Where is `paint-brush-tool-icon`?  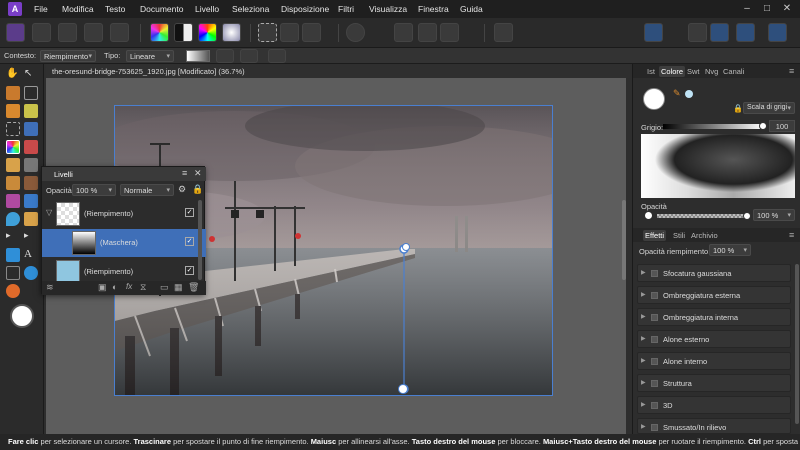
paint-brush-tool-icon is located at coordinates (13, 111).